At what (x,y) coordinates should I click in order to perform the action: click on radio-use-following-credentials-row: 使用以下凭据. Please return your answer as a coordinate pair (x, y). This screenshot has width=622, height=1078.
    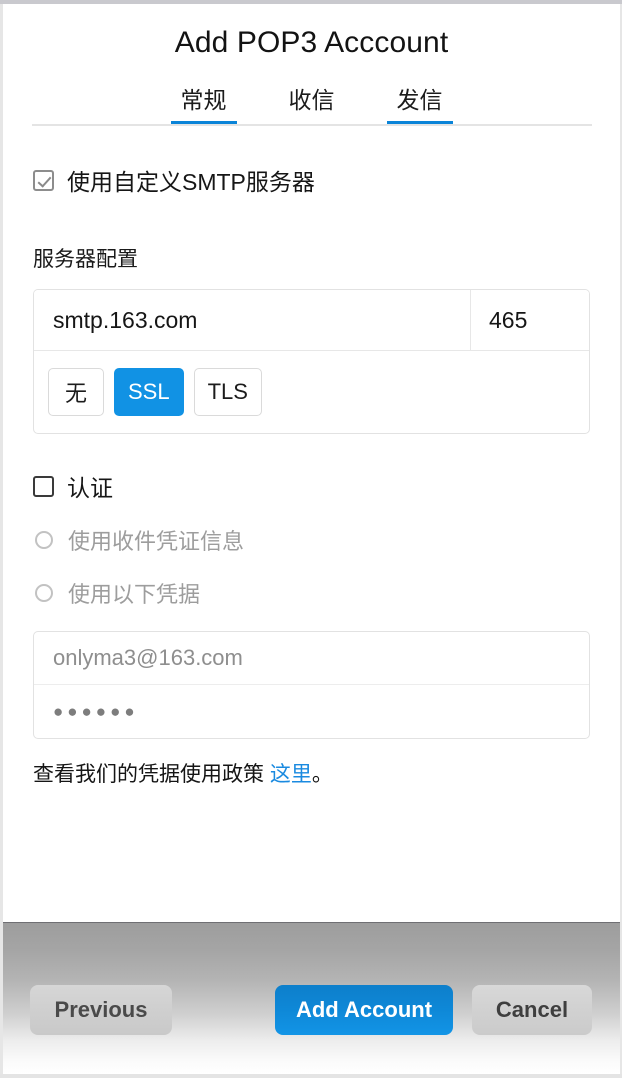
    Looking at the image, I should click on (311, 593).